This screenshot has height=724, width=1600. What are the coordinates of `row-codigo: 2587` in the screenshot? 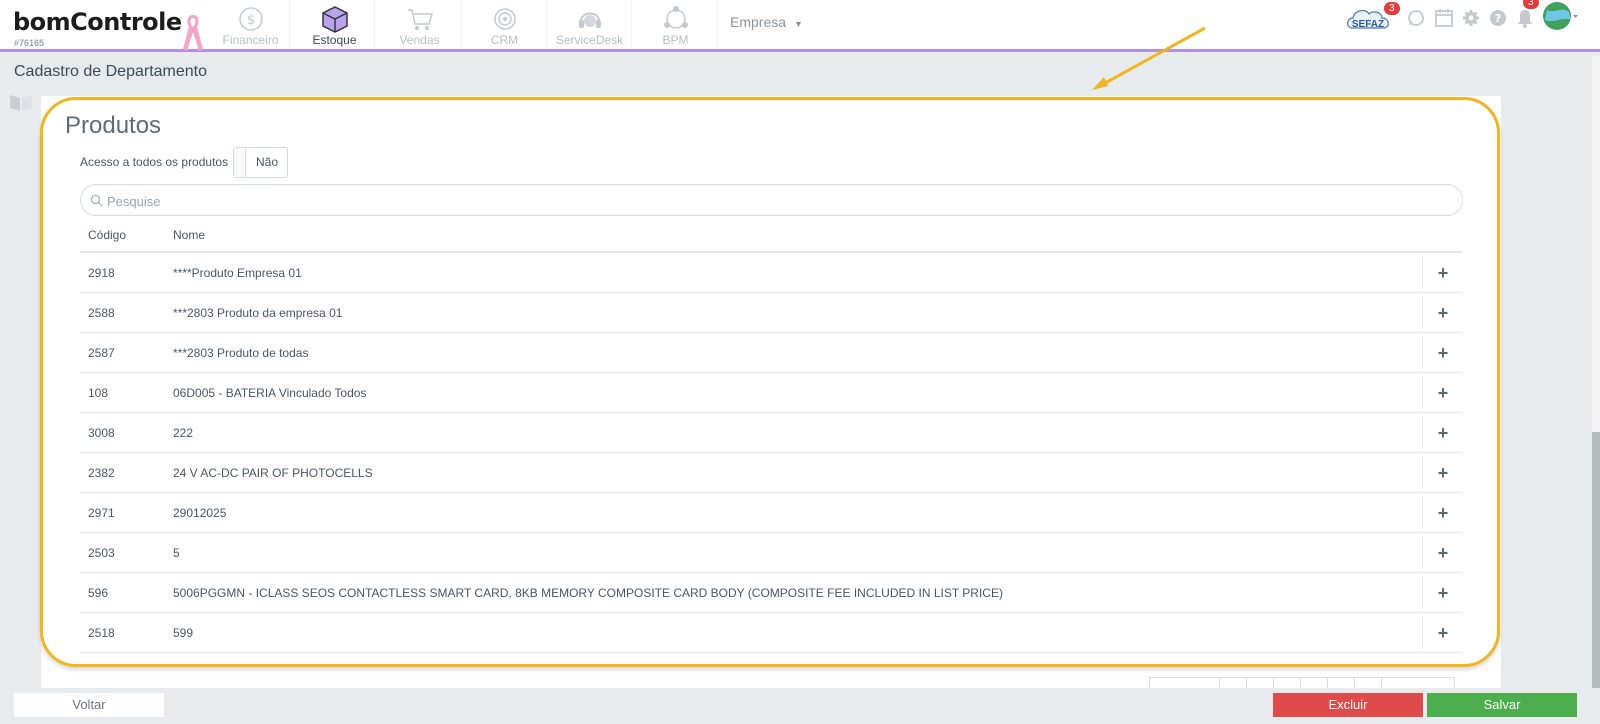 It's located at (101, 353).